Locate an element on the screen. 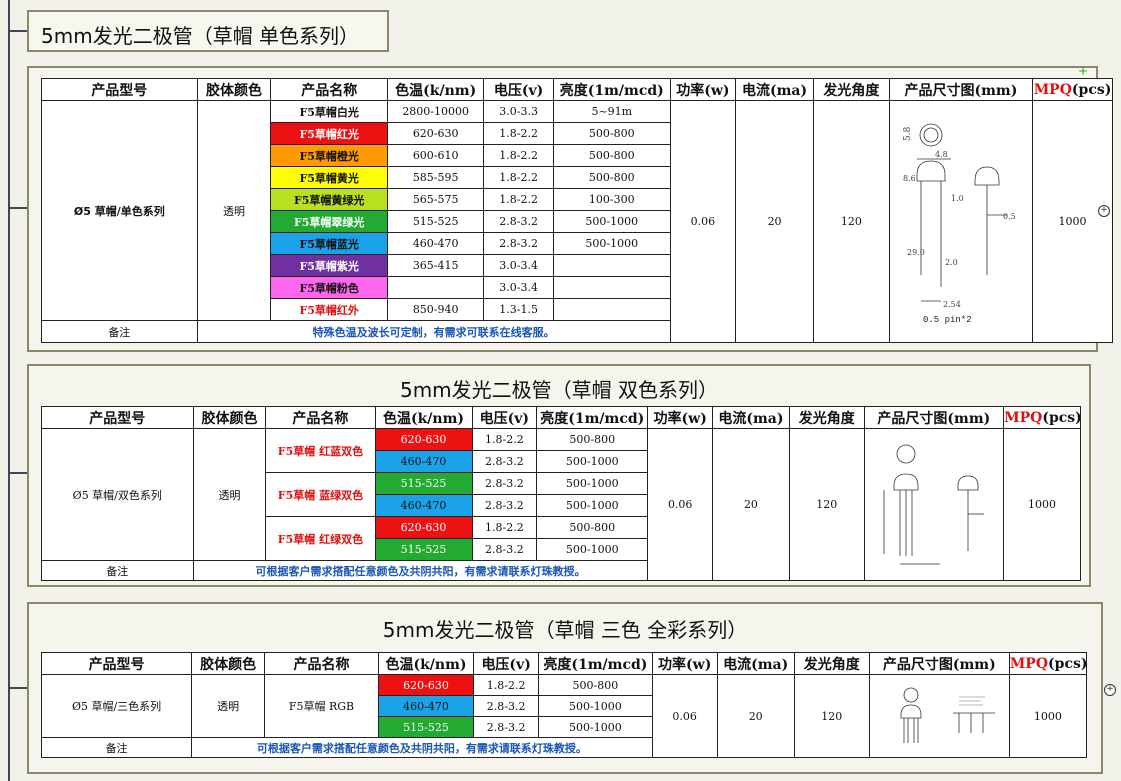 The image size is (1121, 781). panel-title: 5mm发光二极管（草帽 双色系列） is located at coordinates (559, 390).